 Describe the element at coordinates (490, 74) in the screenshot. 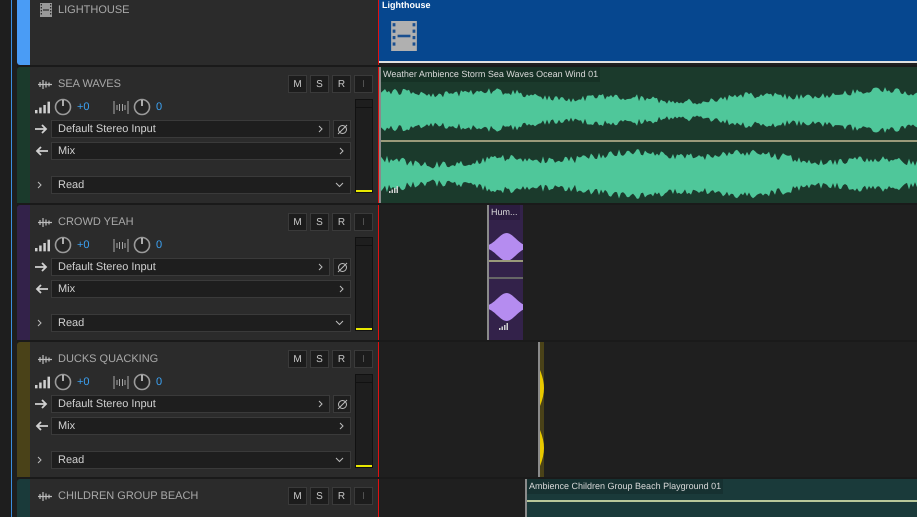

I see `clip-title: Weather Ambience Storm Sea Waves Ocean Wind 01` at that location.